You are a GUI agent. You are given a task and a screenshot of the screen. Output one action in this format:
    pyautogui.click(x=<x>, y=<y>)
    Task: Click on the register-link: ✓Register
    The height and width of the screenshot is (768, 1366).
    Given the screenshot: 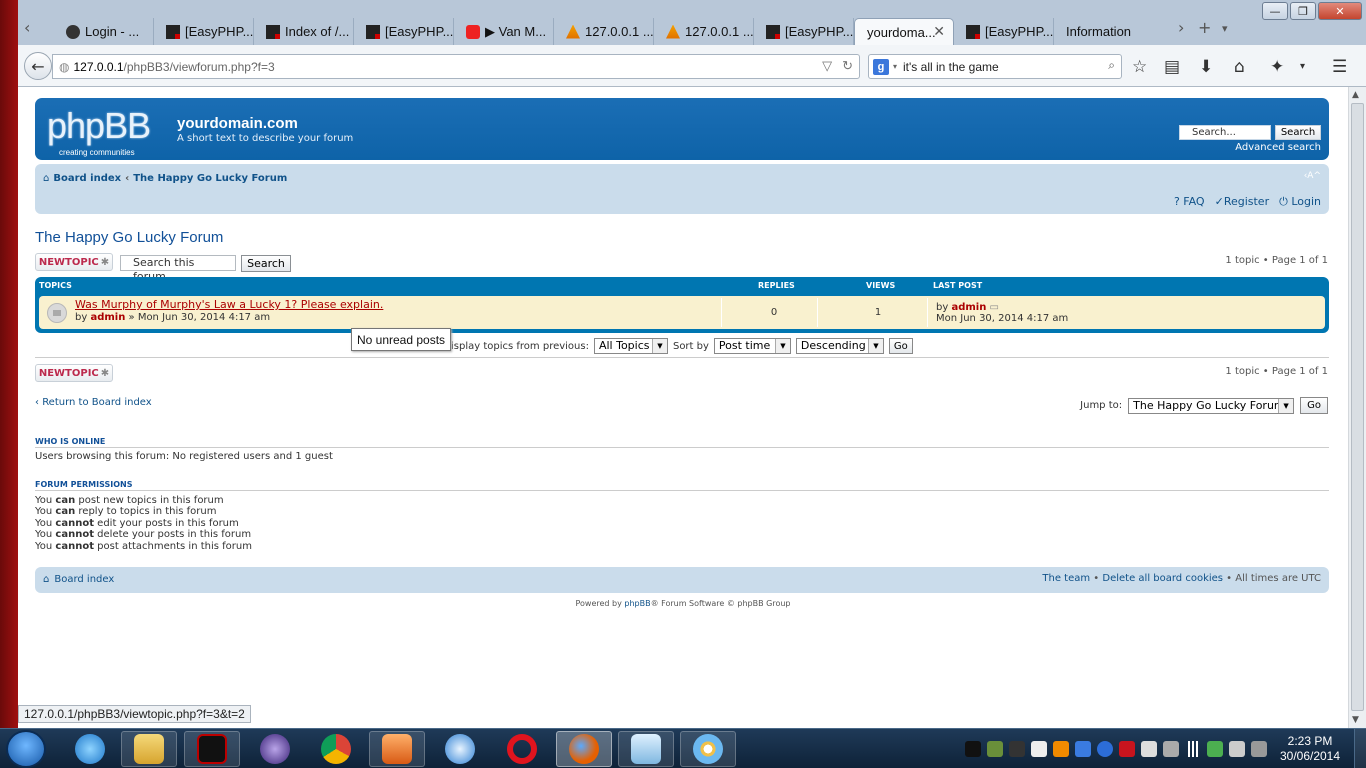 What is the action you would take?
    pyautogui.click(x=1242, y=202)
    